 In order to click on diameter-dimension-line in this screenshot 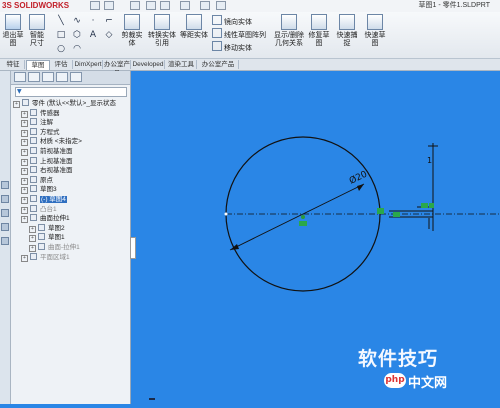, I will do `click(297, 217)`.